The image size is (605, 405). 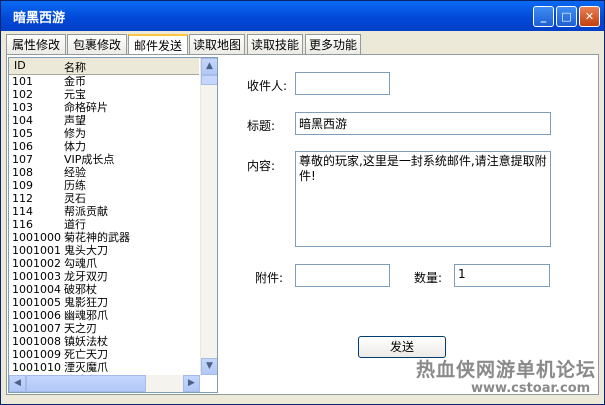 I want to click on maximize-icon: □, so click(x=566, y=16).